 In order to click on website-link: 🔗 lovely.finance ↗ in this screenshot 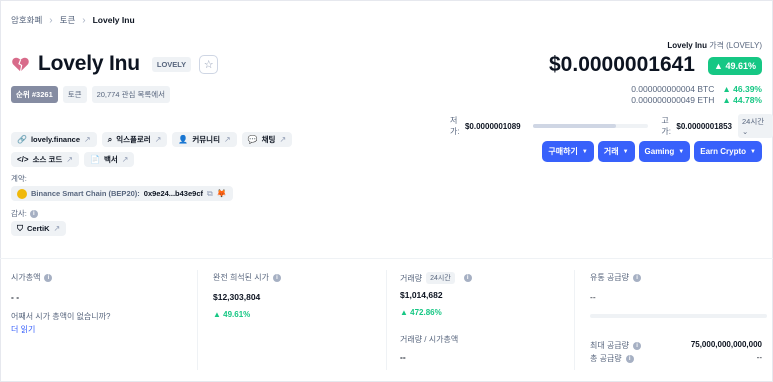, I will do `click(54, 139)`.